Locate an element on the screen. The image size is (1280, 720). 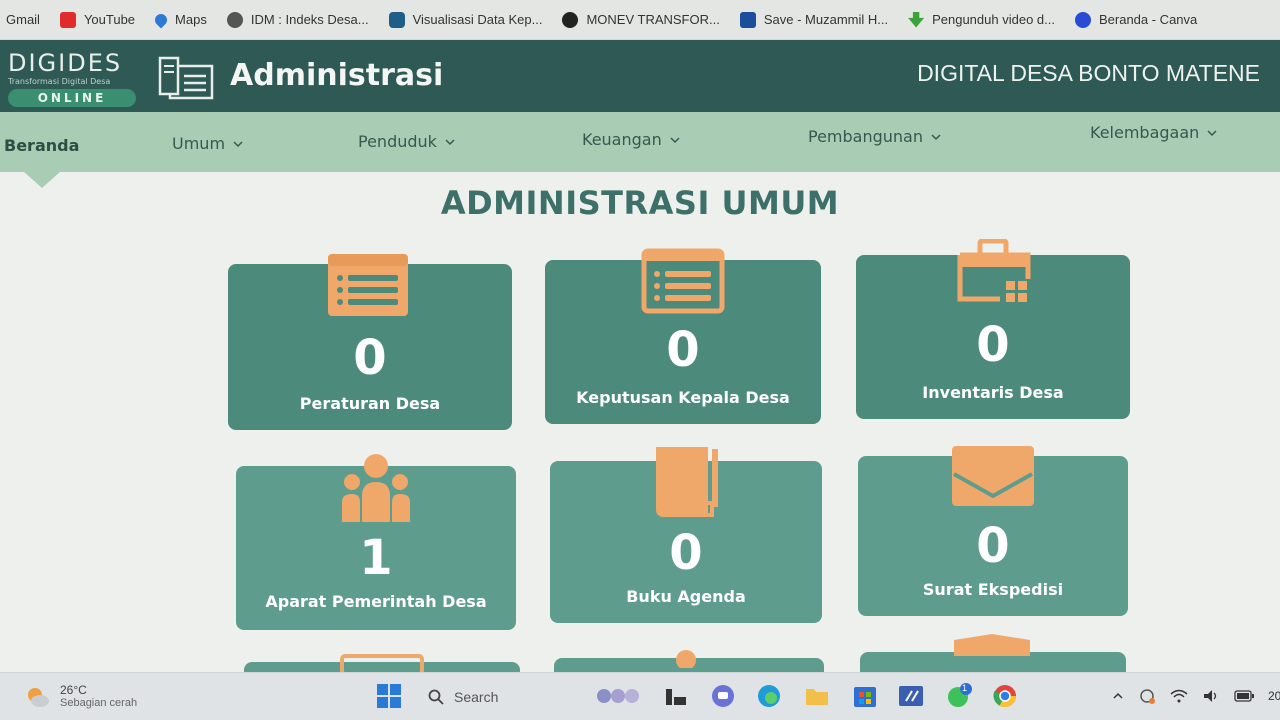
bookmark-label: Maps is located at coordinates (191, 19).